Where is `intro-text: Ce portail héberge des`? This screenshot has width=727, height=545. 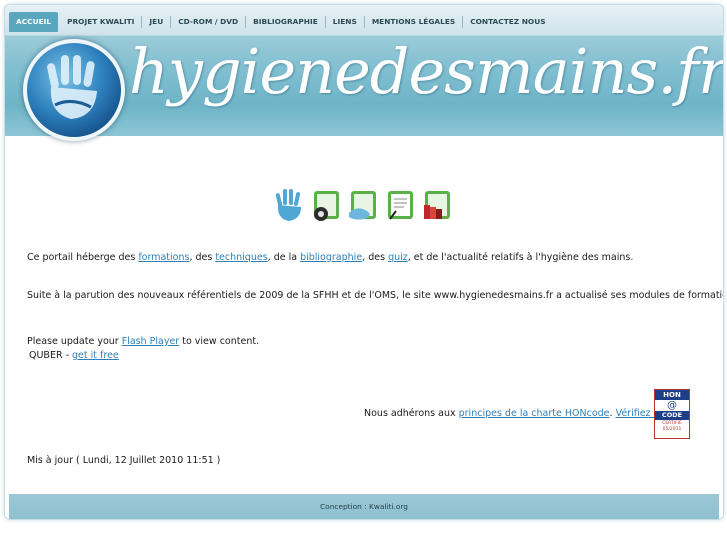 intro-text: Ce portail héberge des is located at coordinates (83, 257).